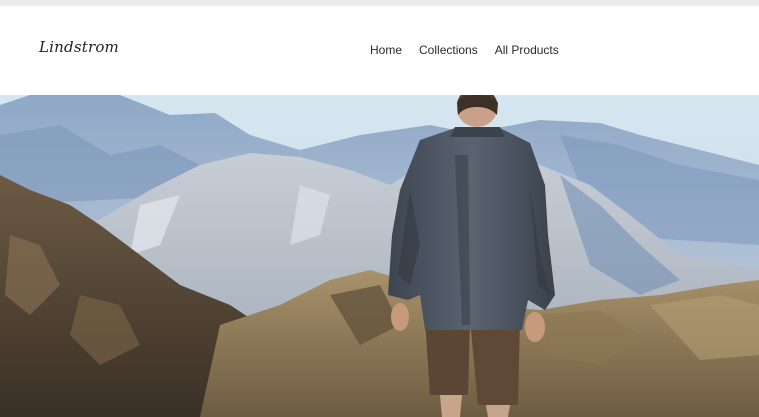 This screenshot has height=417, width=759. What do you see at coordinates (79, 47) in the screenshot?
I see `store-logo: Lindstrom` at bounding box center [79, 47].